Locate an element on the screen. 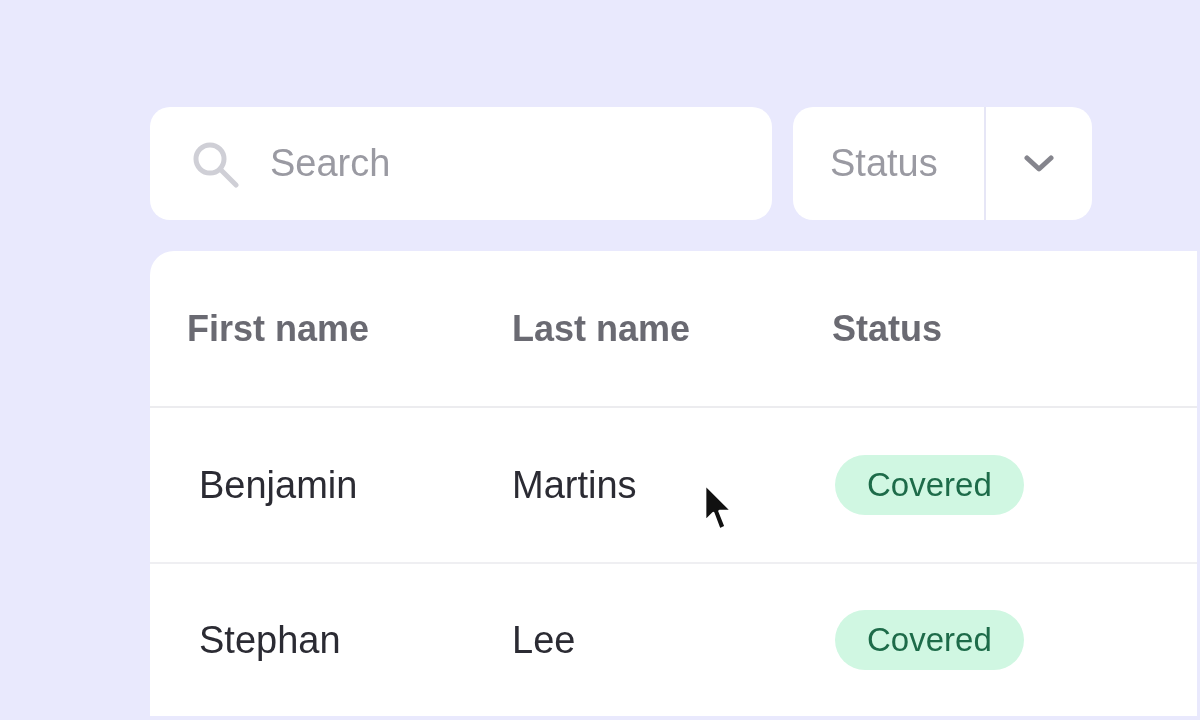 This screenshot has width=1200, height=720. table-cell: Benjamin is located at coordinates (312, 485).